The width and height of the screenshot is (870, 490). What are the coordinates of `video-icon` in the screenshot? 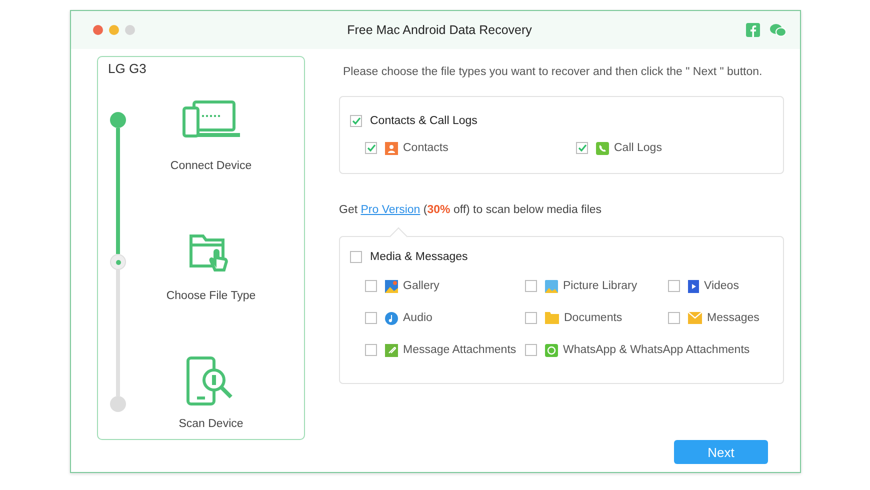 It's located at (693, 286).